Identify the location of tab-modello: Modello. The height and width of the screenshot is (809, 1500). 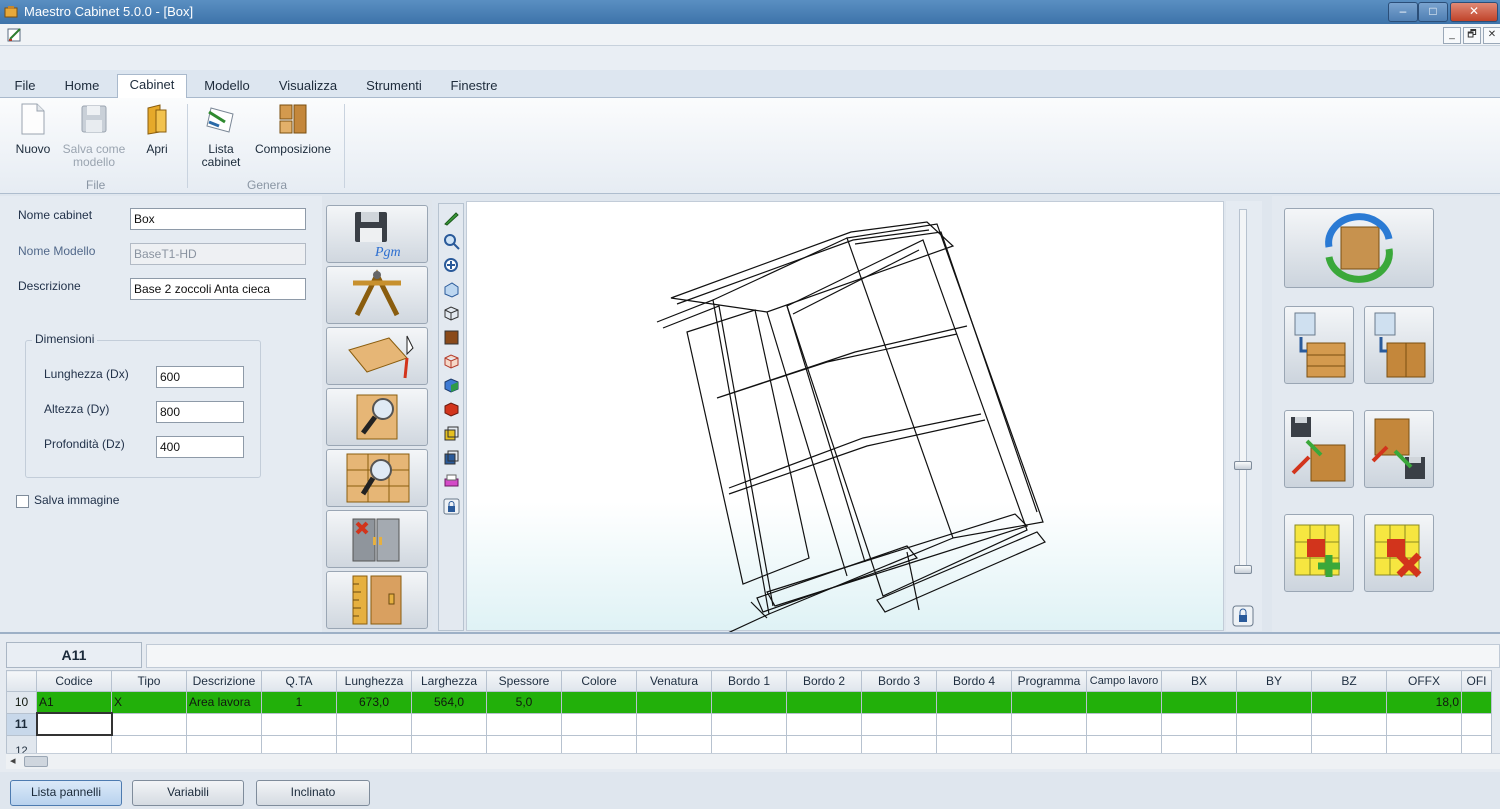
(227, 87).